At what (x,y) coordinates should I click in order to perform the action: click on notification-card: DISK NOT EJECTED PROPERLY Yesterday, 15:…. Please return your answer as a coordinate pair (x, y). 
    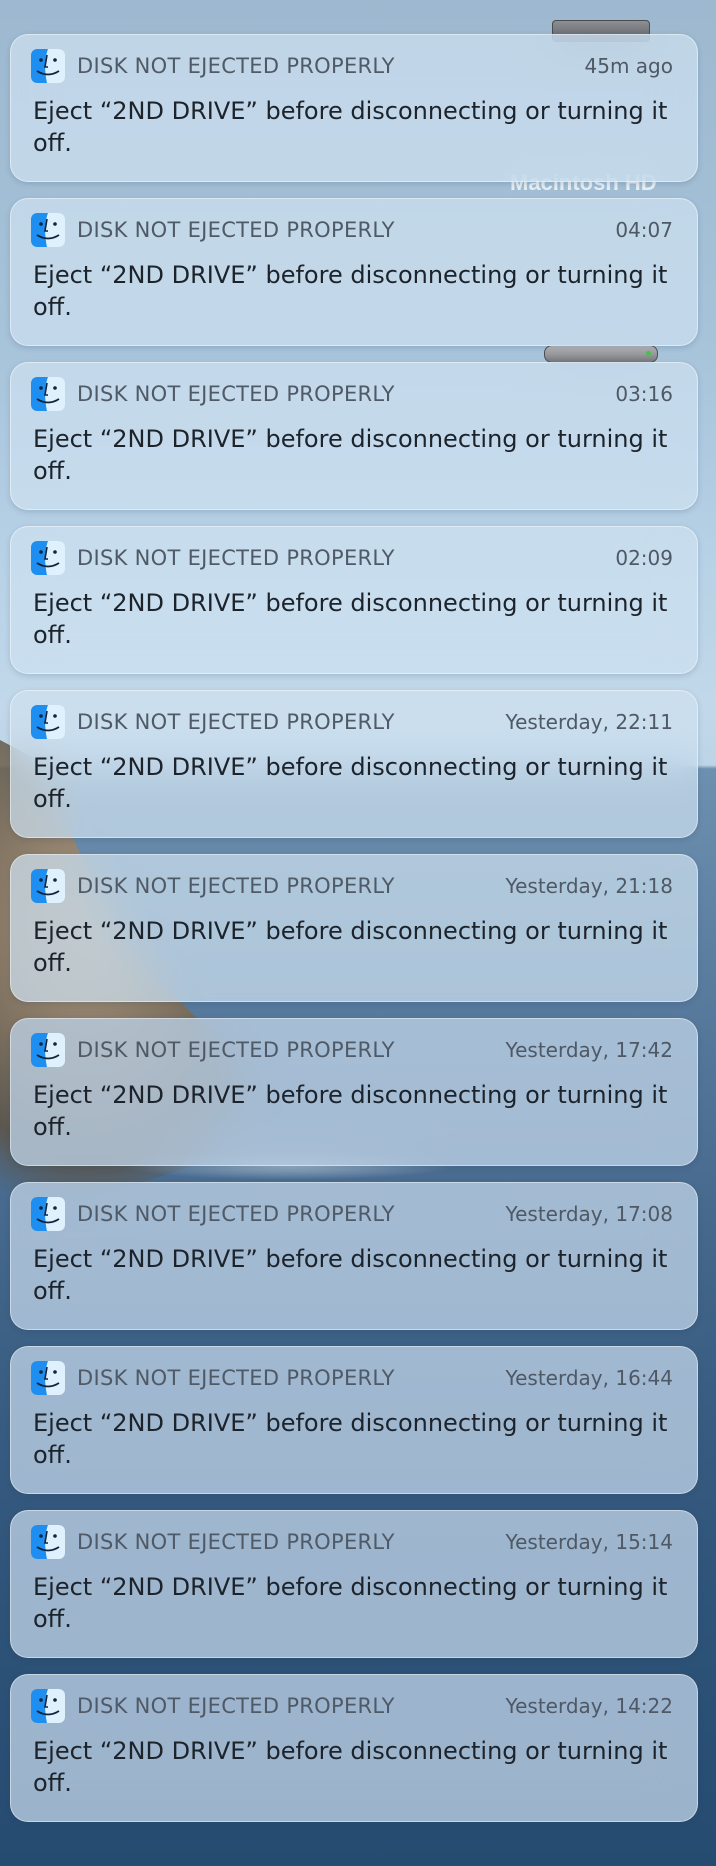
    Looking at the image, I should click on (354, 1584).